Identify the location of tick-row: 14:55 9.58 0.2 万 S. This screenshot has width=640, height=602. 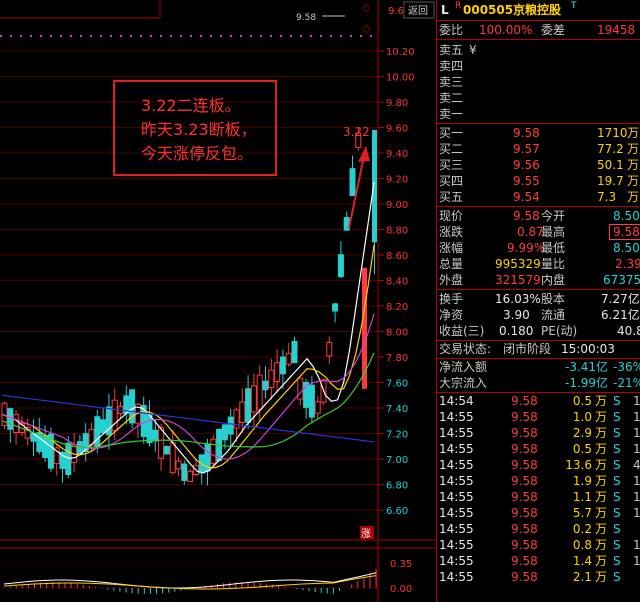
(538, 529).